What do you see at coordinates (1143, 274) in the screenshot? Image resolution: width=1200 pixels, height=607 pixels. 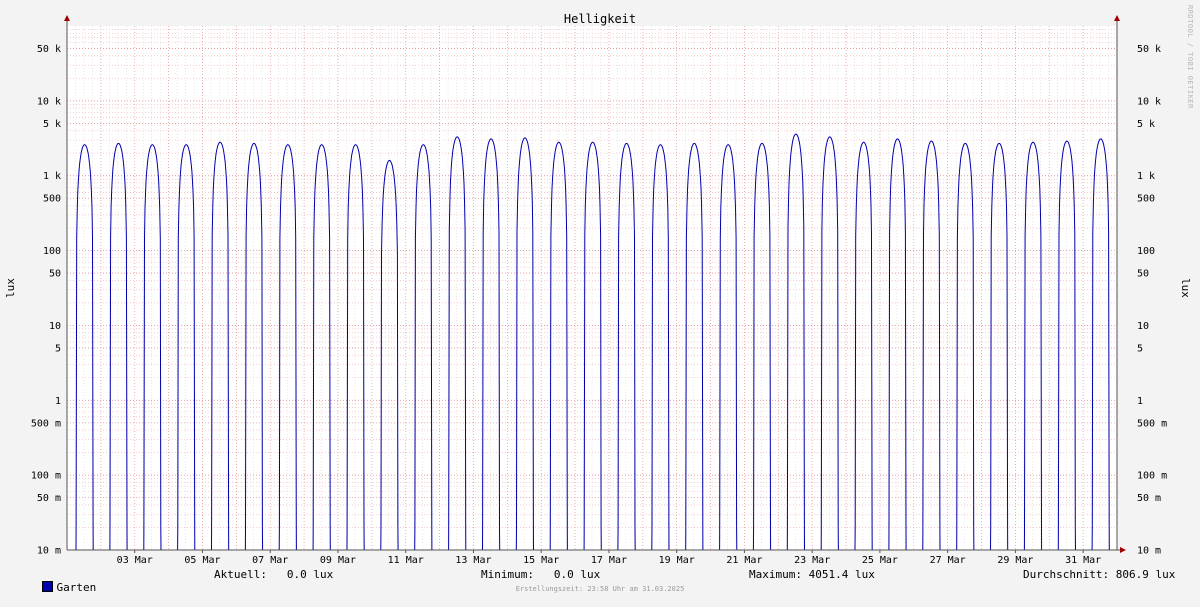 I see `y-tick-label-right: 50` at bounding box center [1143, 274].